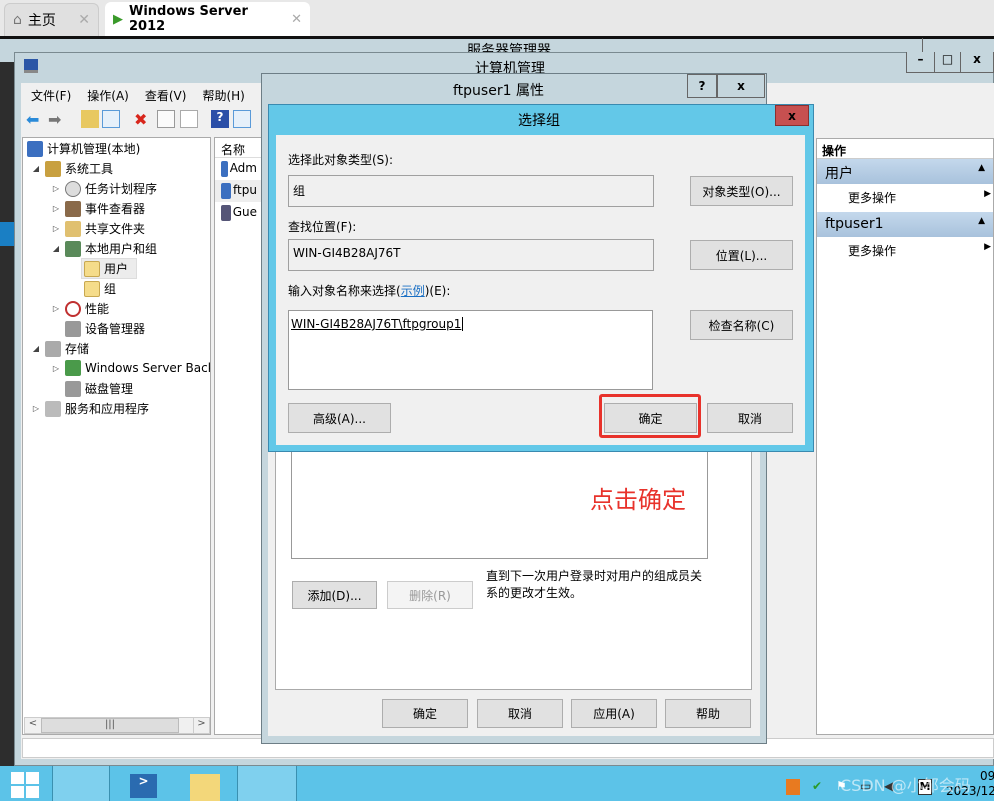 The image size is (994, 801). Describe the element at coordinates (143, 786) in the screenshot. I see `powershell-icon: >` at that location.